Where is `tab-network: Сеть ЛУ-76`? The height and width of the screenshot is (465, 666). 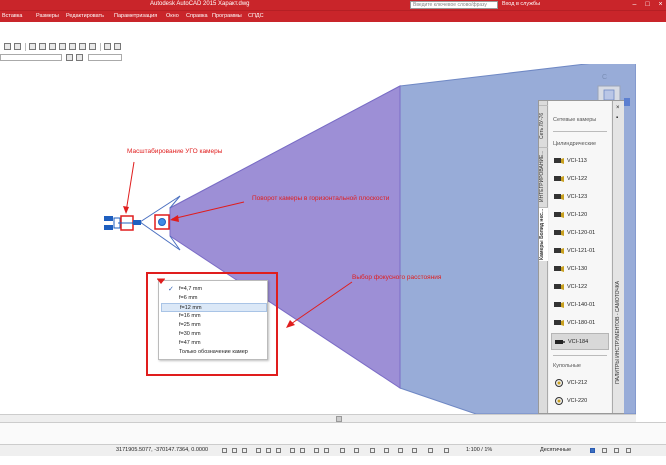 tab-network: Сеть ЛУ-76 is located at coordinates (543, 125).